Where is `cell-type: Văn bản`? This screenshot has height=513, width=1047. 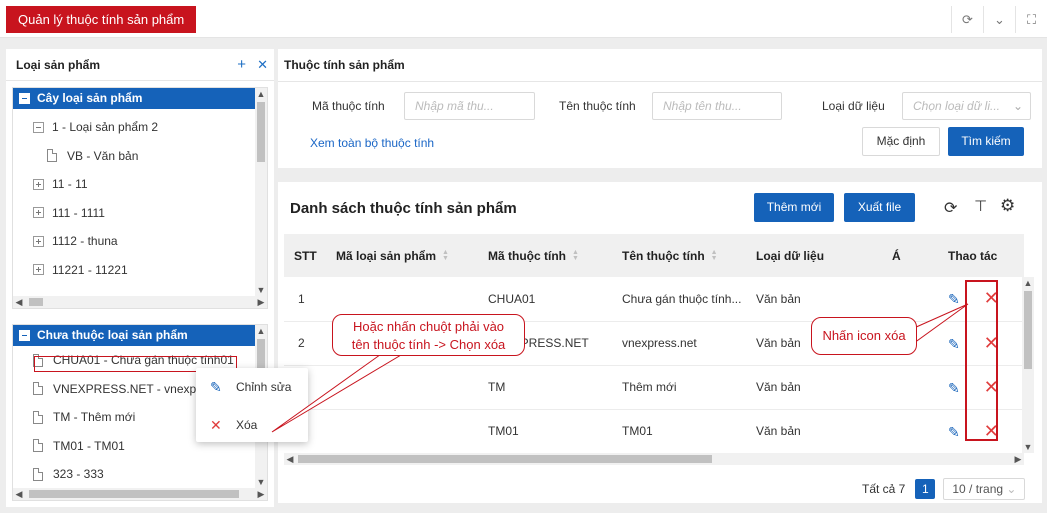 cell-type: Văn bản is located at coordinates (819, 387).